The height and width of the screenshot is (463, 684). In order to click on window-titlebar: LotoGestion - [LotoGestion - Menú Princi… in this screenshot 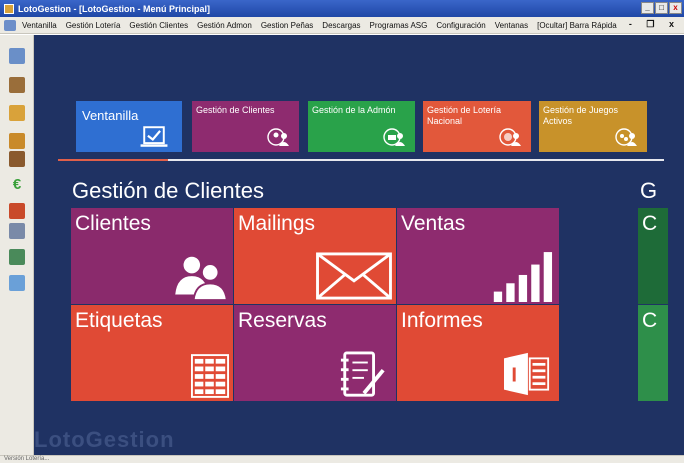, I will do `click(342, 8)`.